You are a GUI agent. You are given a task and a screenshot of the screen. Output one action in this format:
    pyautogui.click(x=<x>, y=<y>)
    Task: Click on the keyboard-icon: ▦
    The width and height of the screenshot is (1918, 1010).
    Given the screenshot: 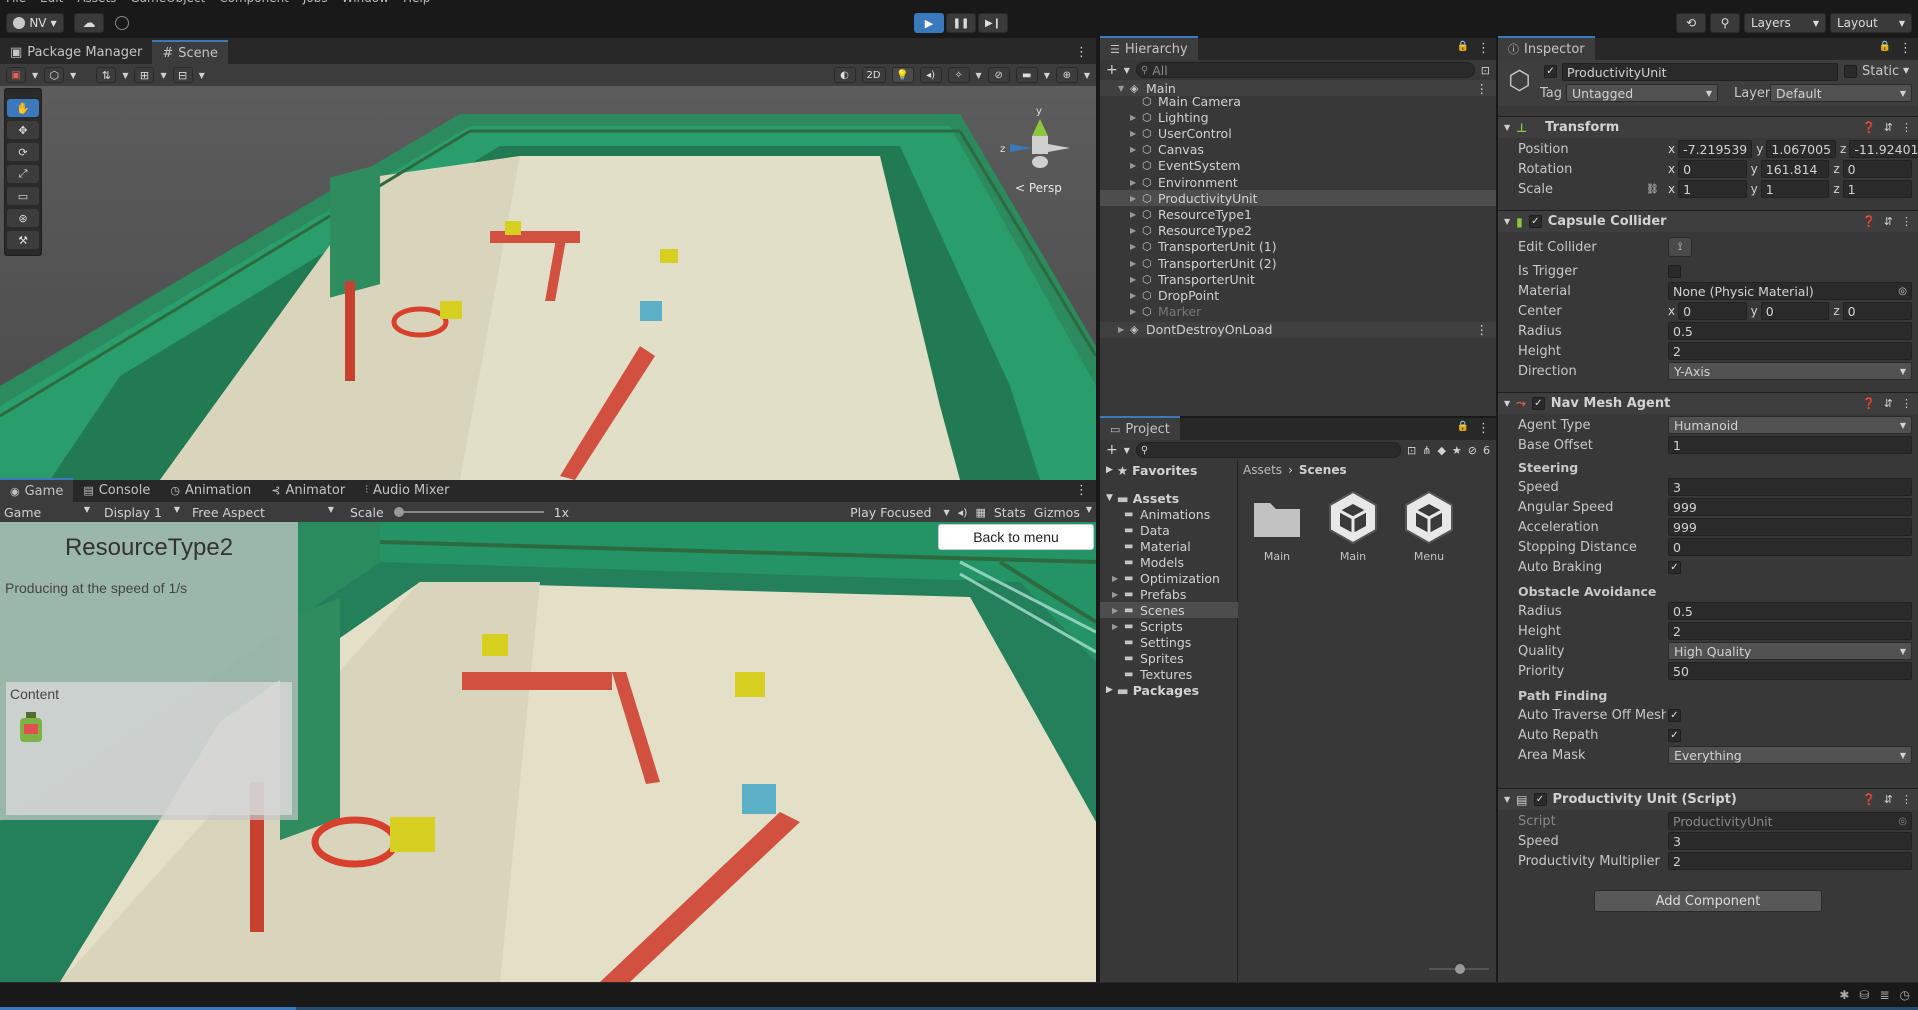 What is the action you would take?
    pyautogui.click(x=980, y=512)
    